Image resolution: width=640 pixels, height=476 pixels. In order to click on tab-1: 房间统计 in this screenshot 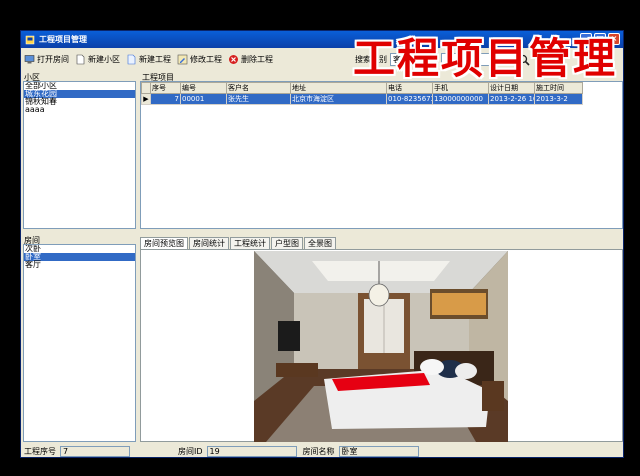, I will do `click(209, 243)`.